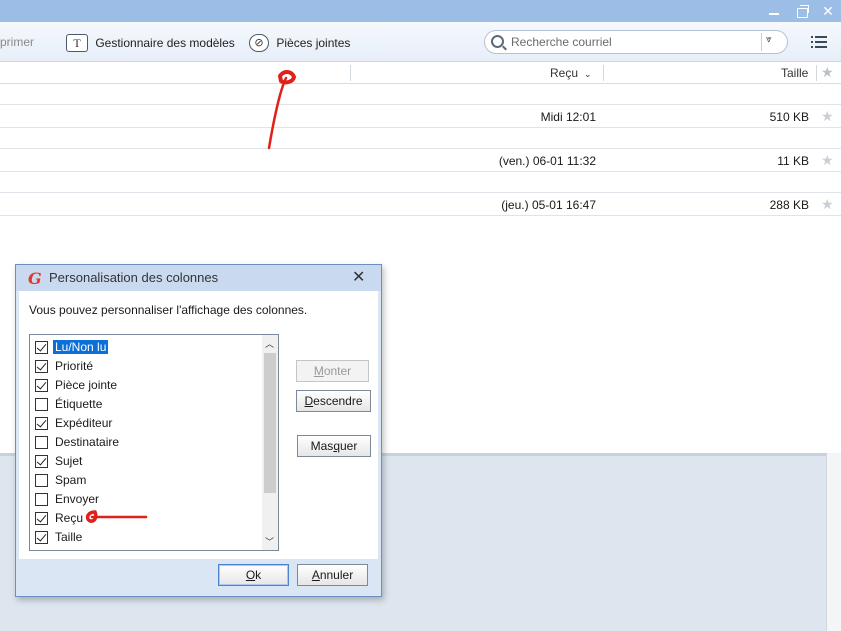 The width and height of the screenshot is (841, 631). What do you see at coordinates (420, 116) in the screenshot?
I see `table-row: Midi 12:01 510 KB ★` at bounding box center [420, 116].